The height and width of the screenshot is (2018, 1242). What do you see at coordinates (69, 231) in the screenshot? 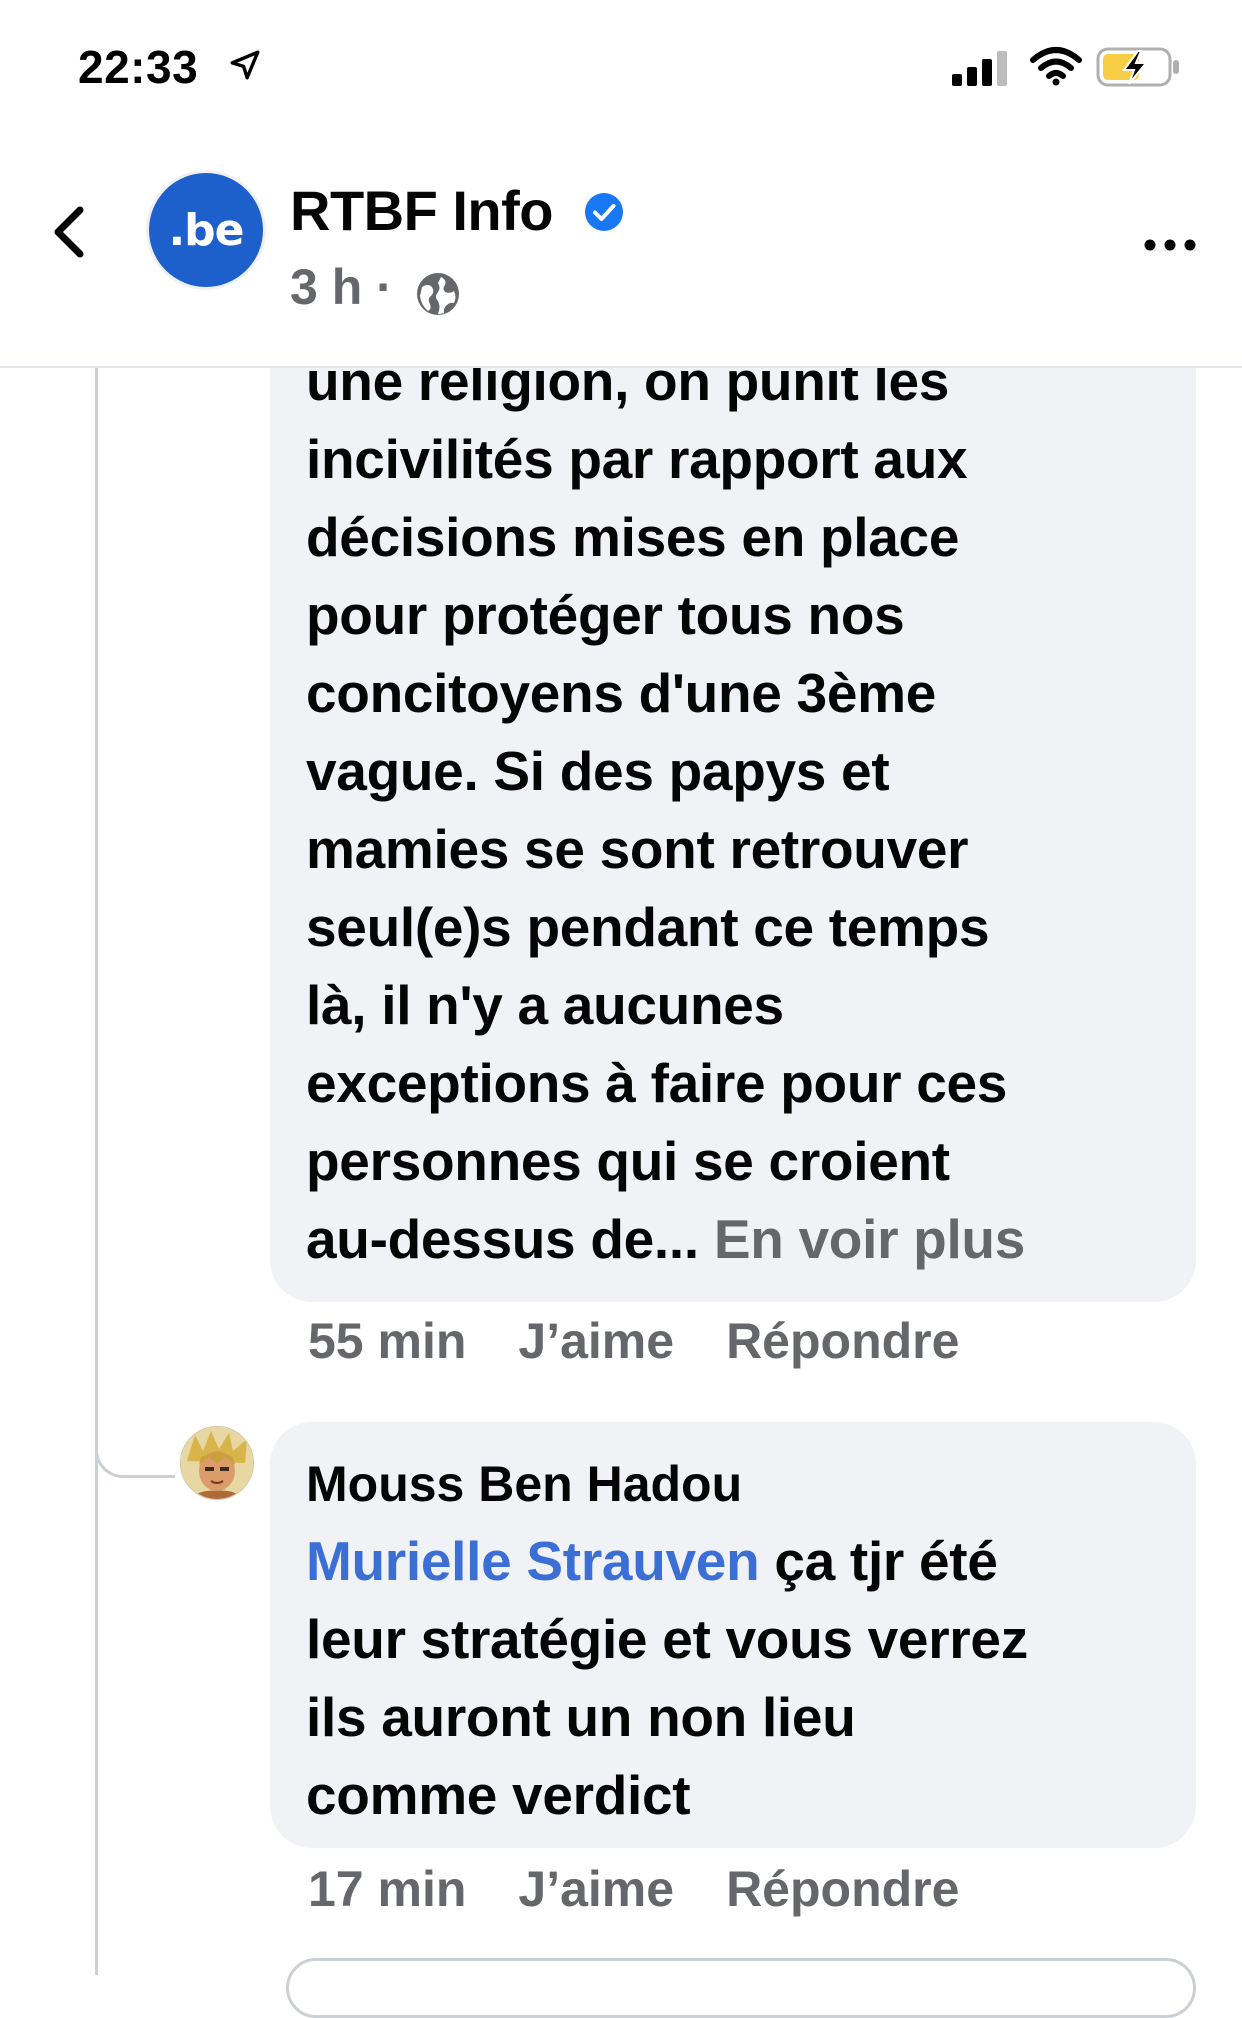
I see `back-chevron-icon` at bounding box center [69, 231].